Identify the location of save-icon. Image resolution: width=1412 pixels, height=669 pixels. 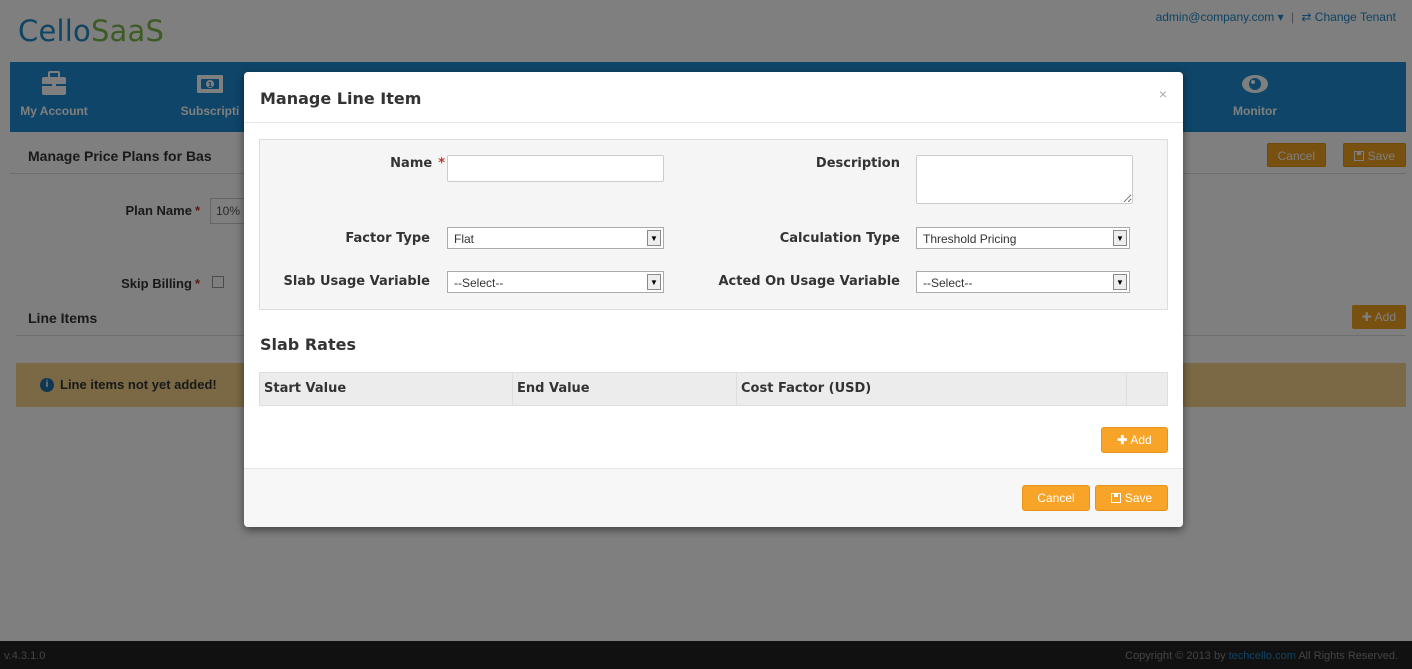
(1115, 498).